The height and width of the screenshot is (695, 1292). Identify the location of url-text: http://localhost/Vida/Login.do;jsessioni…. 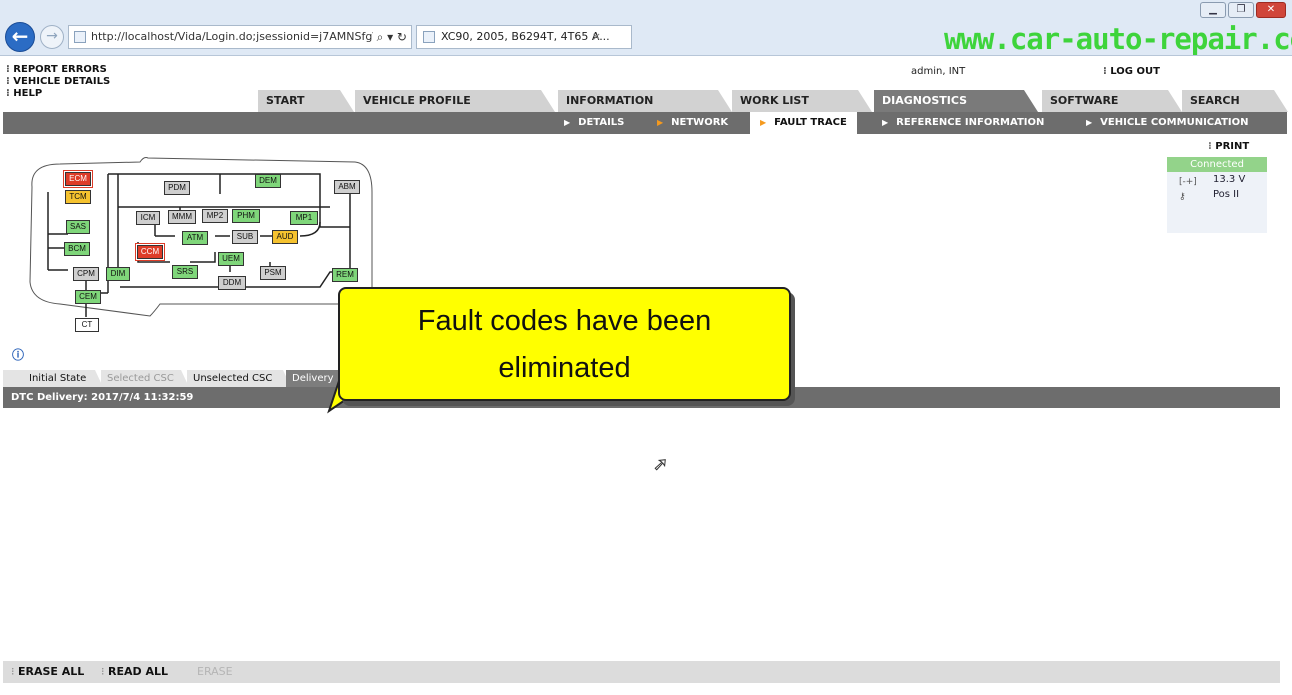
(235, 36).